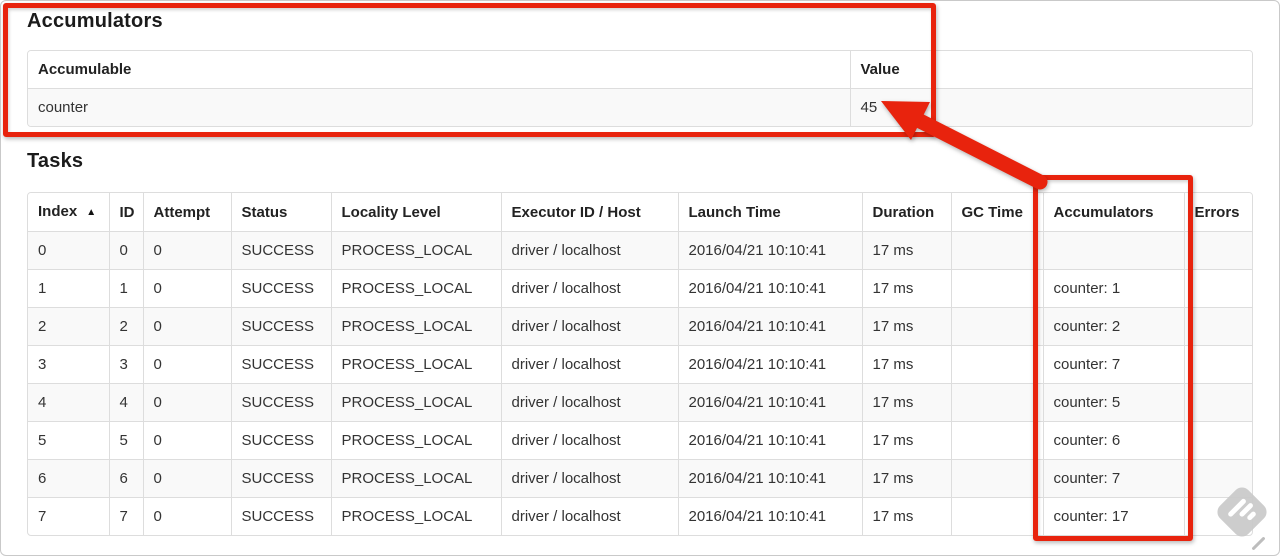  What do you see at coordinates (1113, 212) in the screenshot?
I see `accumulators-column-header: Accumulators` at bounding box center [1113, 212].